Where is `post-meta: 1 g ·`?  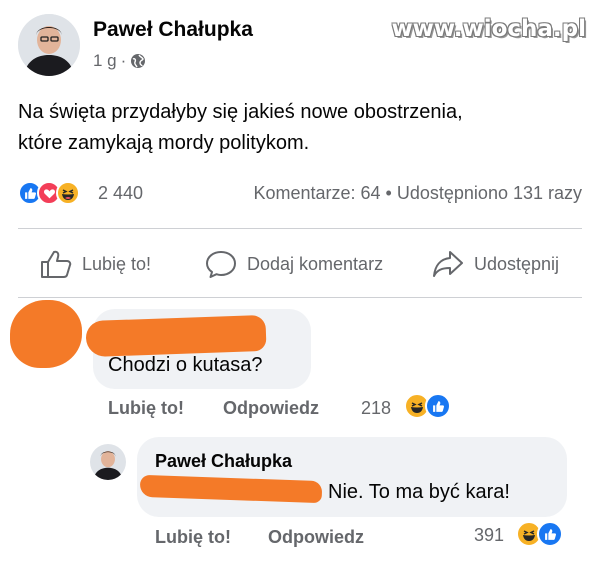
post-meta: 1 g · is located at coordinates (119, 61).